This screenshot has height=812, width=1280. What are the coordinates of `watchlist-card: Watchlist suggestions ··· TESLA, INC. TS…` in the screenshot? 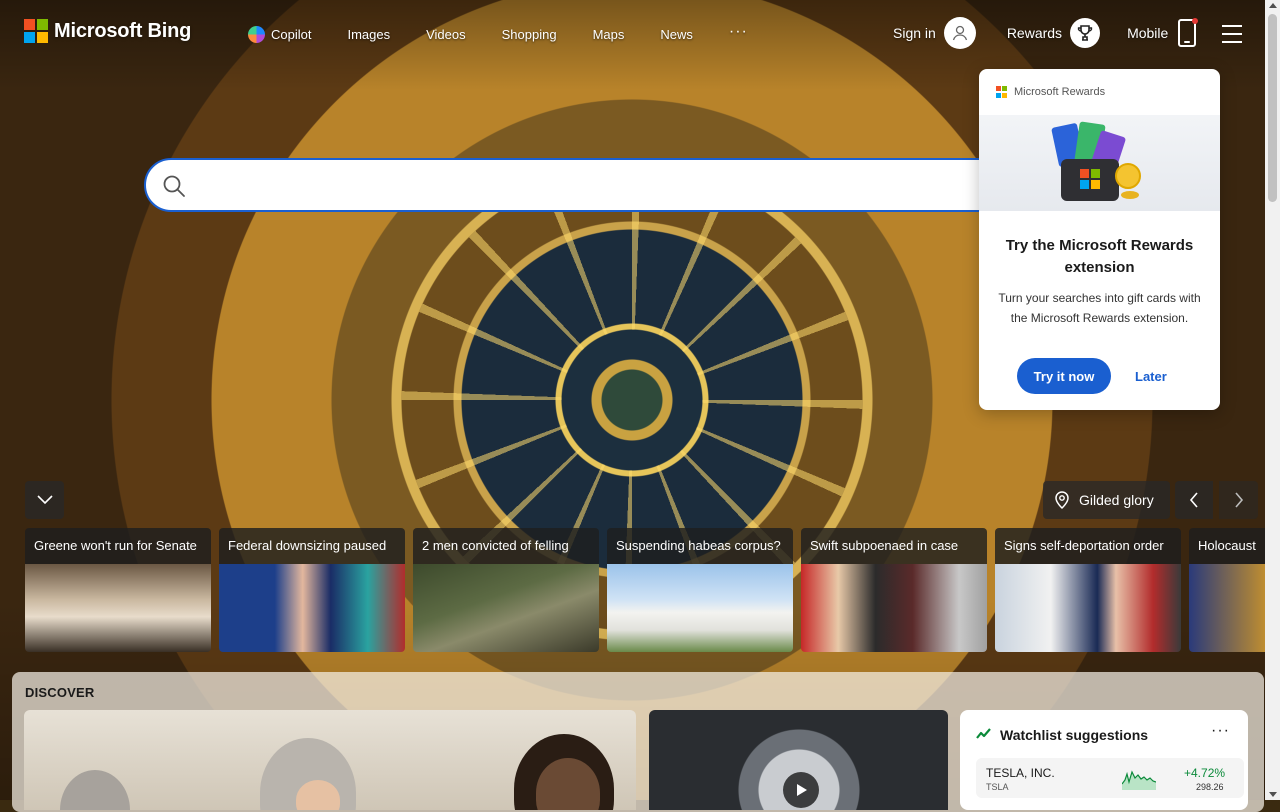 It's located at (1104, 760).